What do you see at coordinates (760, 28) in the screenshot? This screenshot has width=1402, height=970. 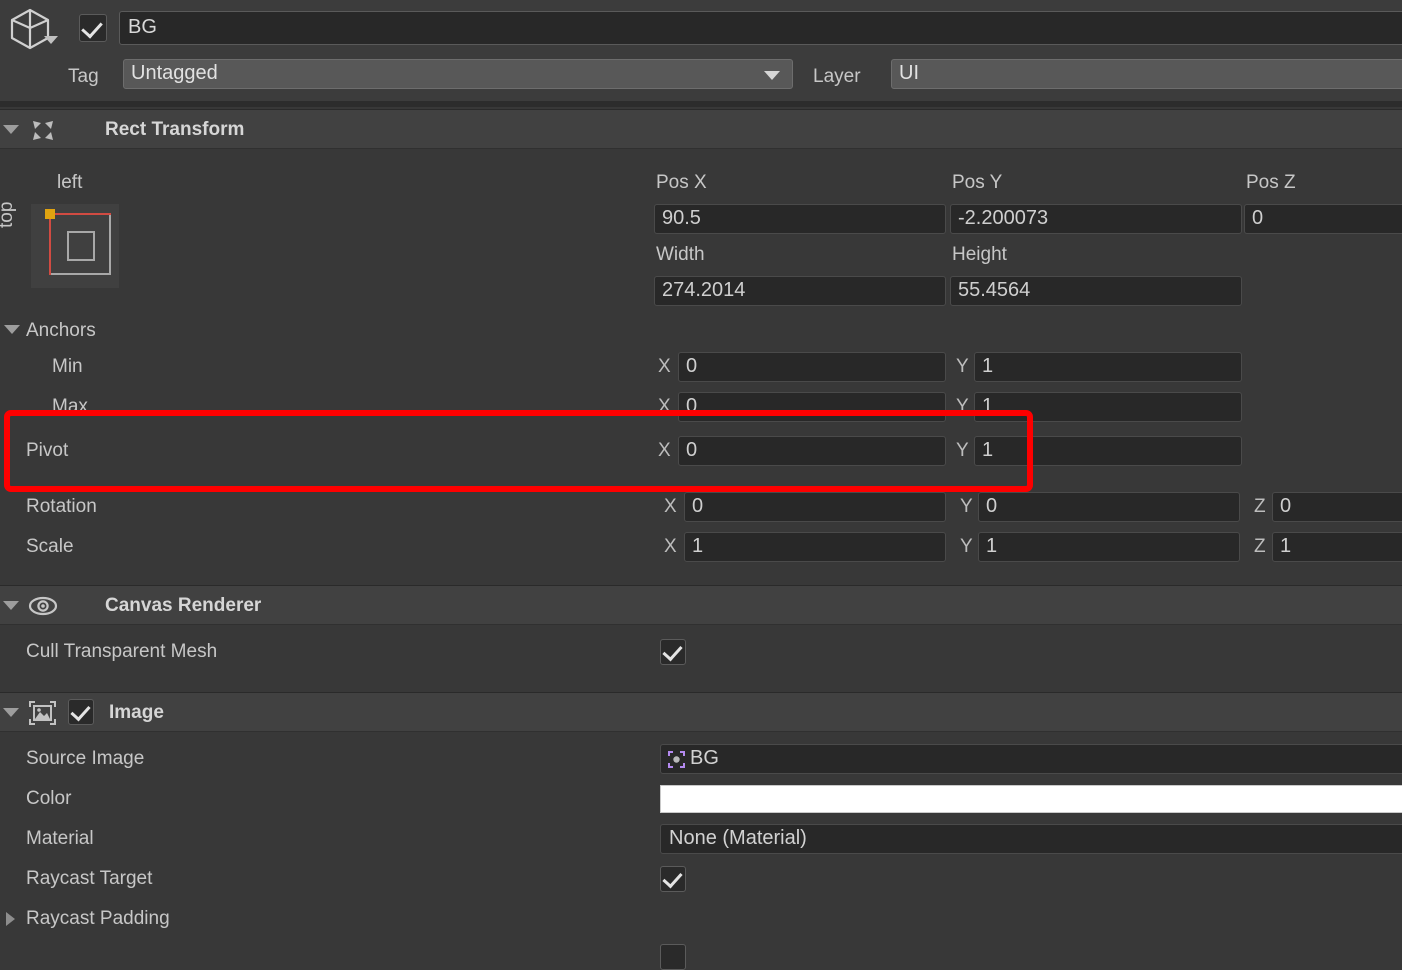 I see `gameobject-name-input: BG` at bounding box center [760, 28].